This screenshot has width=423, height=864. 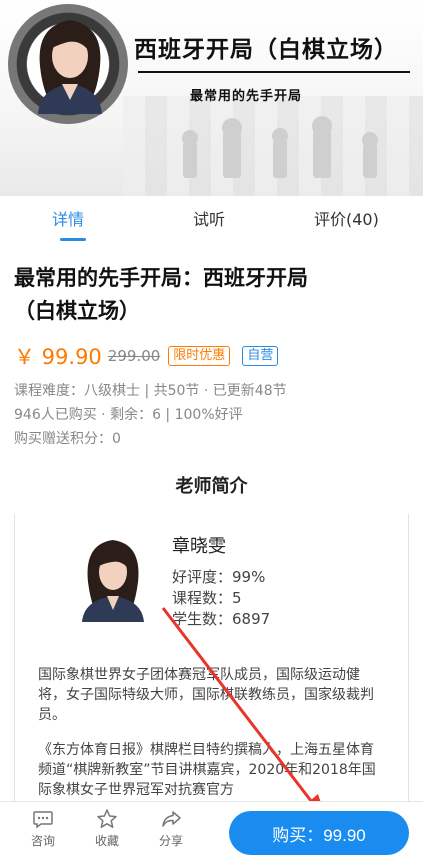 What do you see at coordinates (77, 311) in the screenshot?
I see `course-title-line2: （白棋立场）` at bounding box center [77, 311].